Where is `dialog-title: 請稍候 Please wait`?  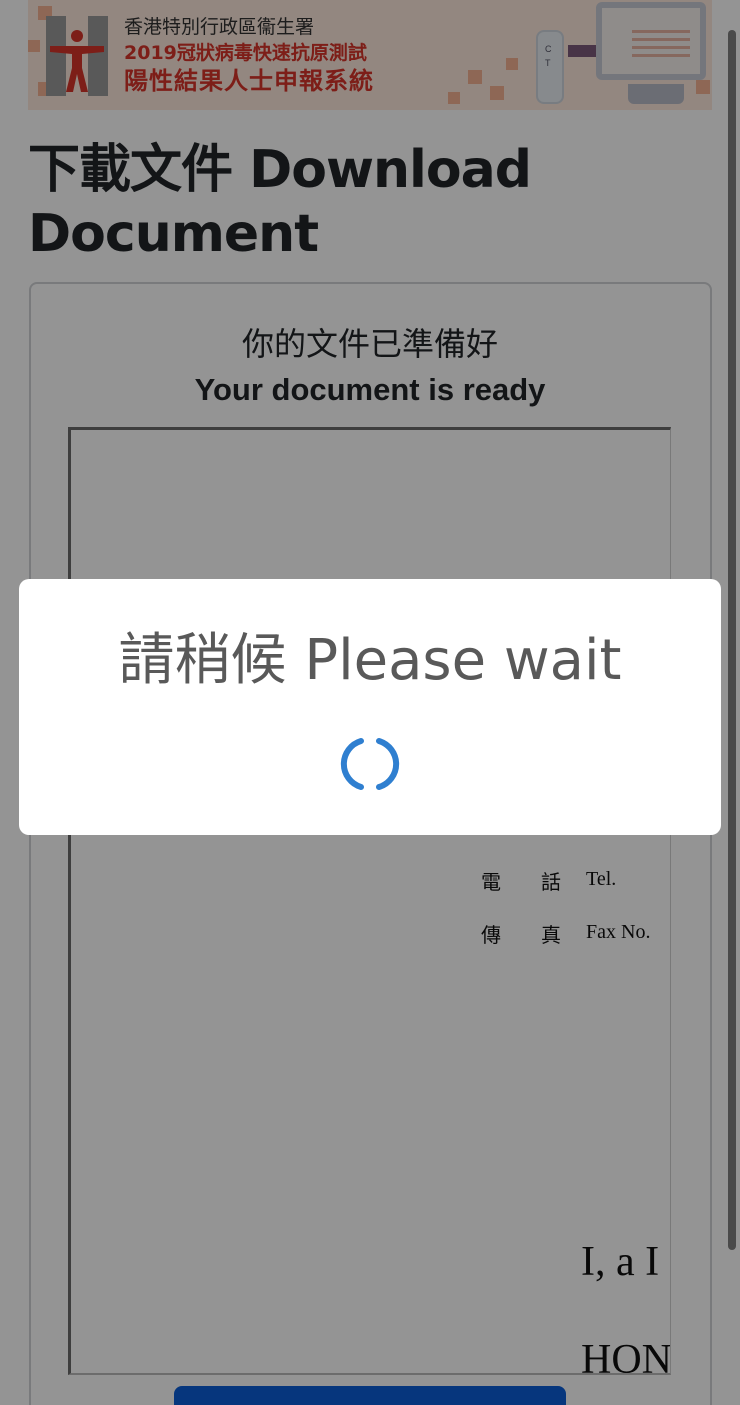
dialog-title: 請稍候 Please wait is located at coordinates (370, 660).